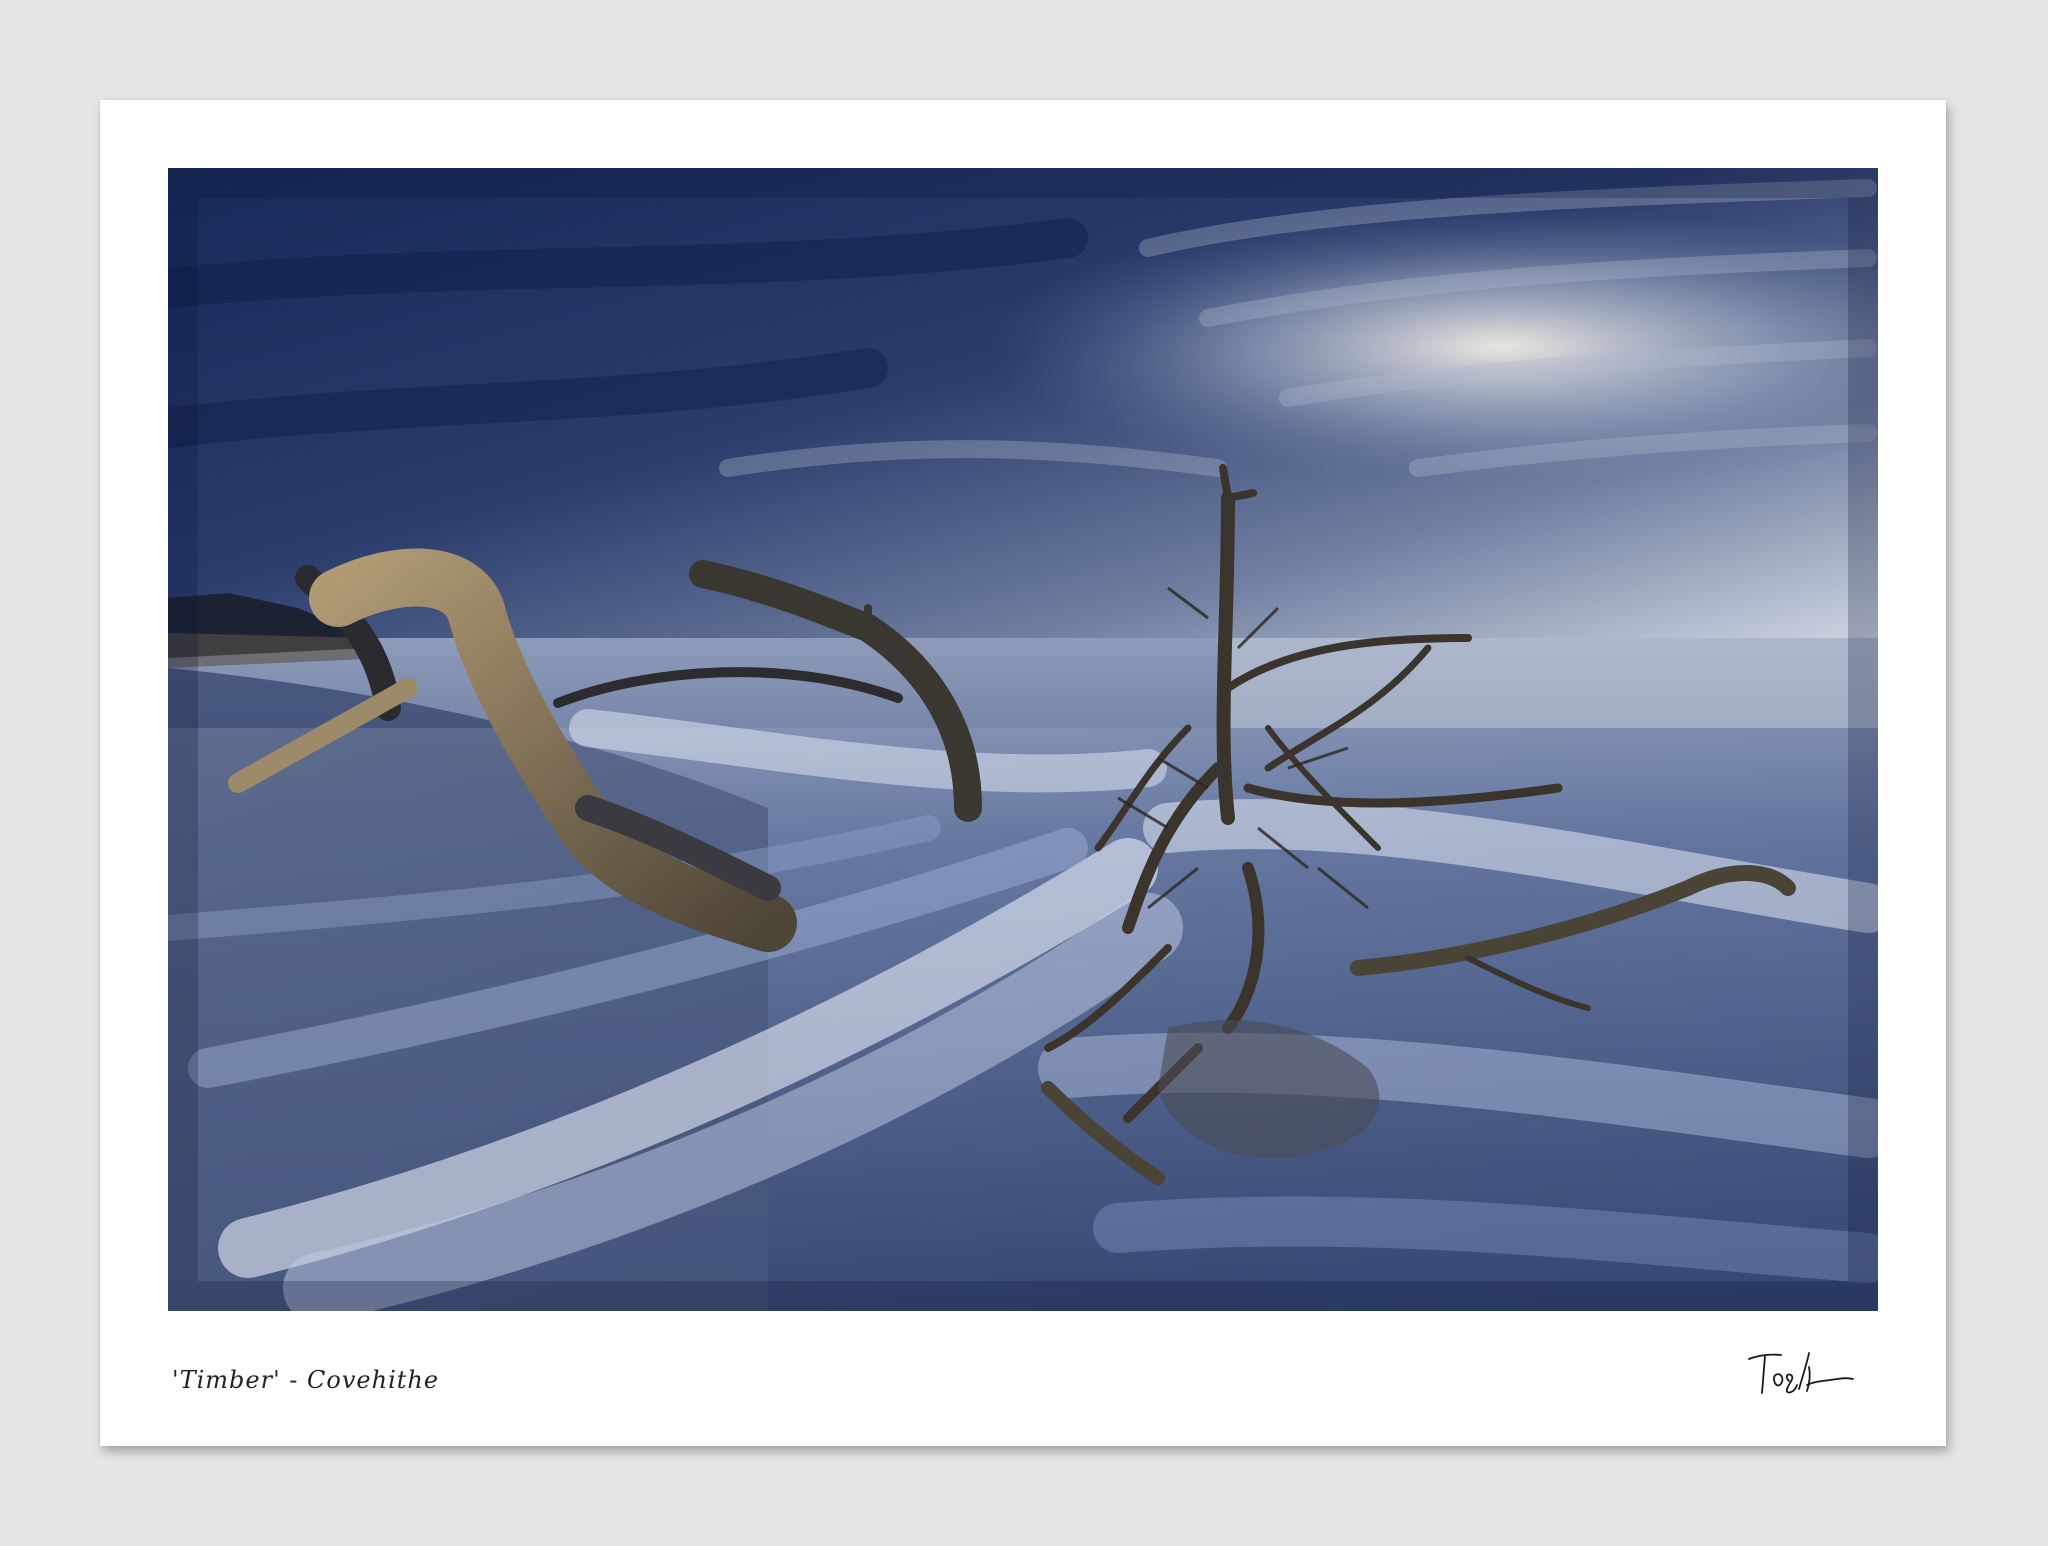  Describe the element at coordinates (306, 1380) in the screenshot. I see `print-caption: 'Timber' - Covehithe` at that location.